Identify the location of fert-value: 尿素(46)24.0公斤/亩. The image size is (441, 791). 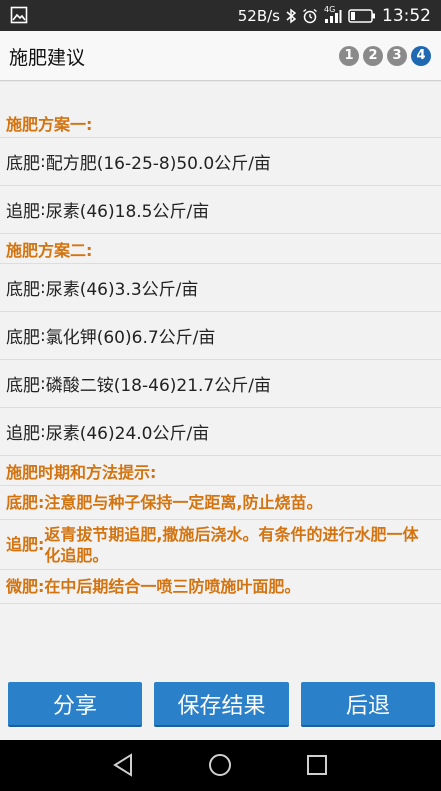
(127, 434).